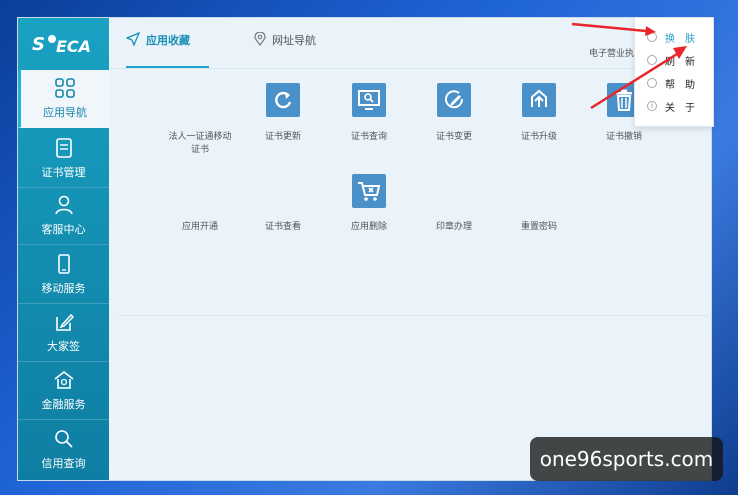 The width and height of the screenshot is (738, 495). What do you see at coordinates (454, 227) in the screenshot?
I see `app-label-seal: 印章办理` at bounding box center [454, 227].